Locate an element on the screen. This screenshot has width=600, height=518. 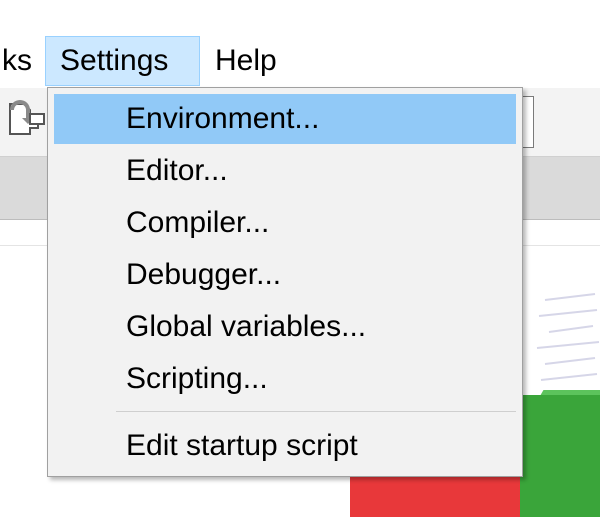
run-to-cursor-icon is located at coordinates (24, 118).